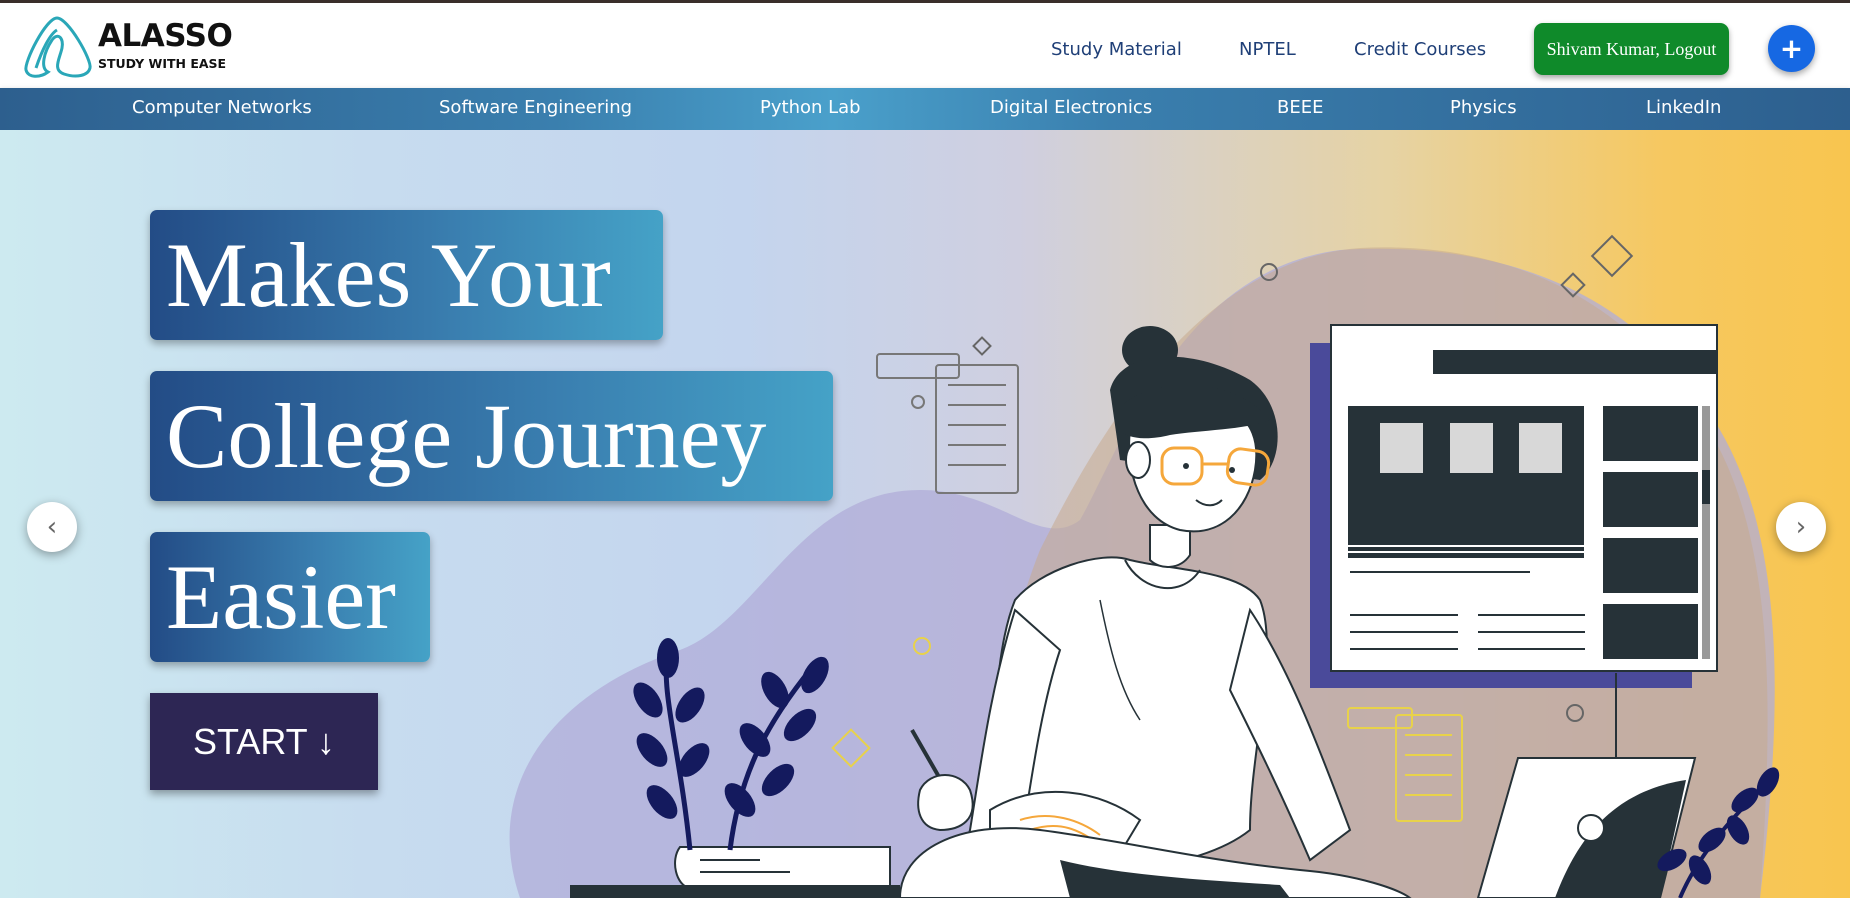  What do you see at coordinates (222, 107) in the screenshot?
I see `subject-computer-networks: Computer Networks` at bounding box center [222, 107].